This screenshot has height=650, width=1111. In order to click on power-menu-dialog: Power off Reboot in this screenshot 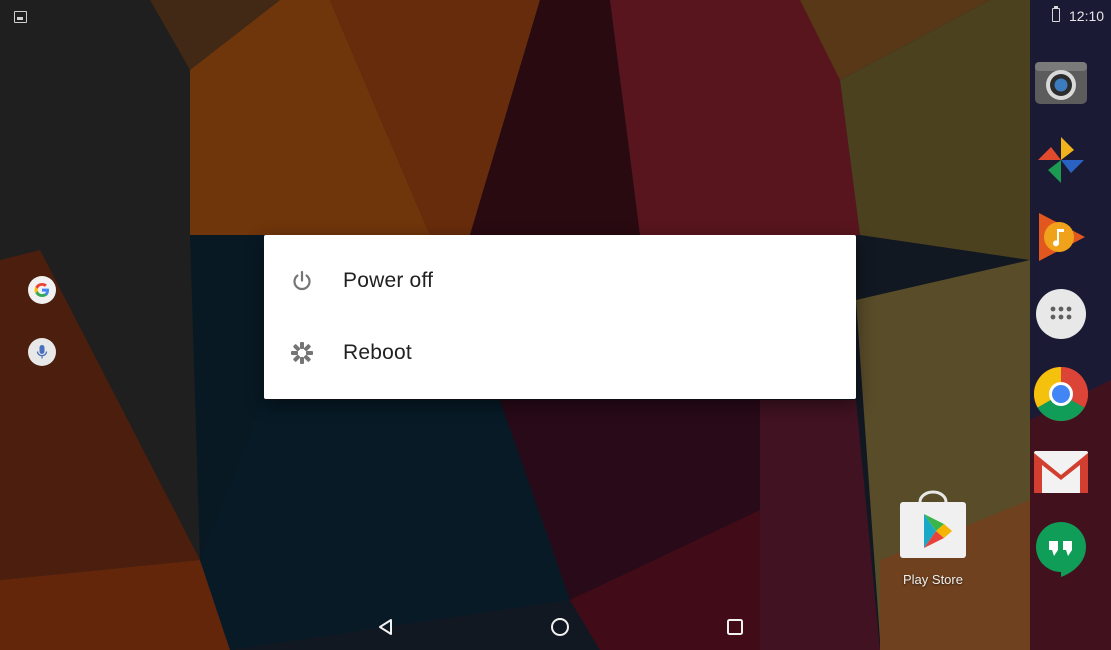, I will do `click(560, 317)`.